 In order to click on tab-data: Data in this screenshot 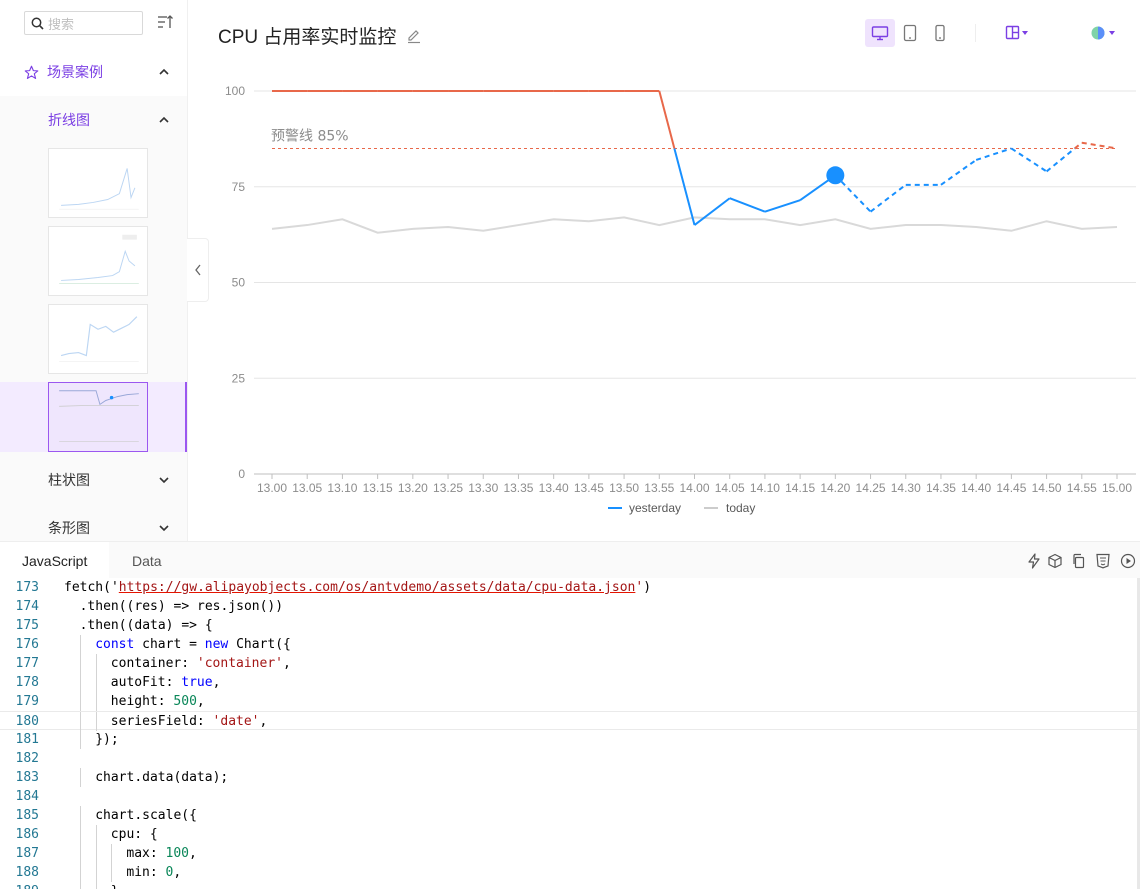, I will do `click(147, 560)`.